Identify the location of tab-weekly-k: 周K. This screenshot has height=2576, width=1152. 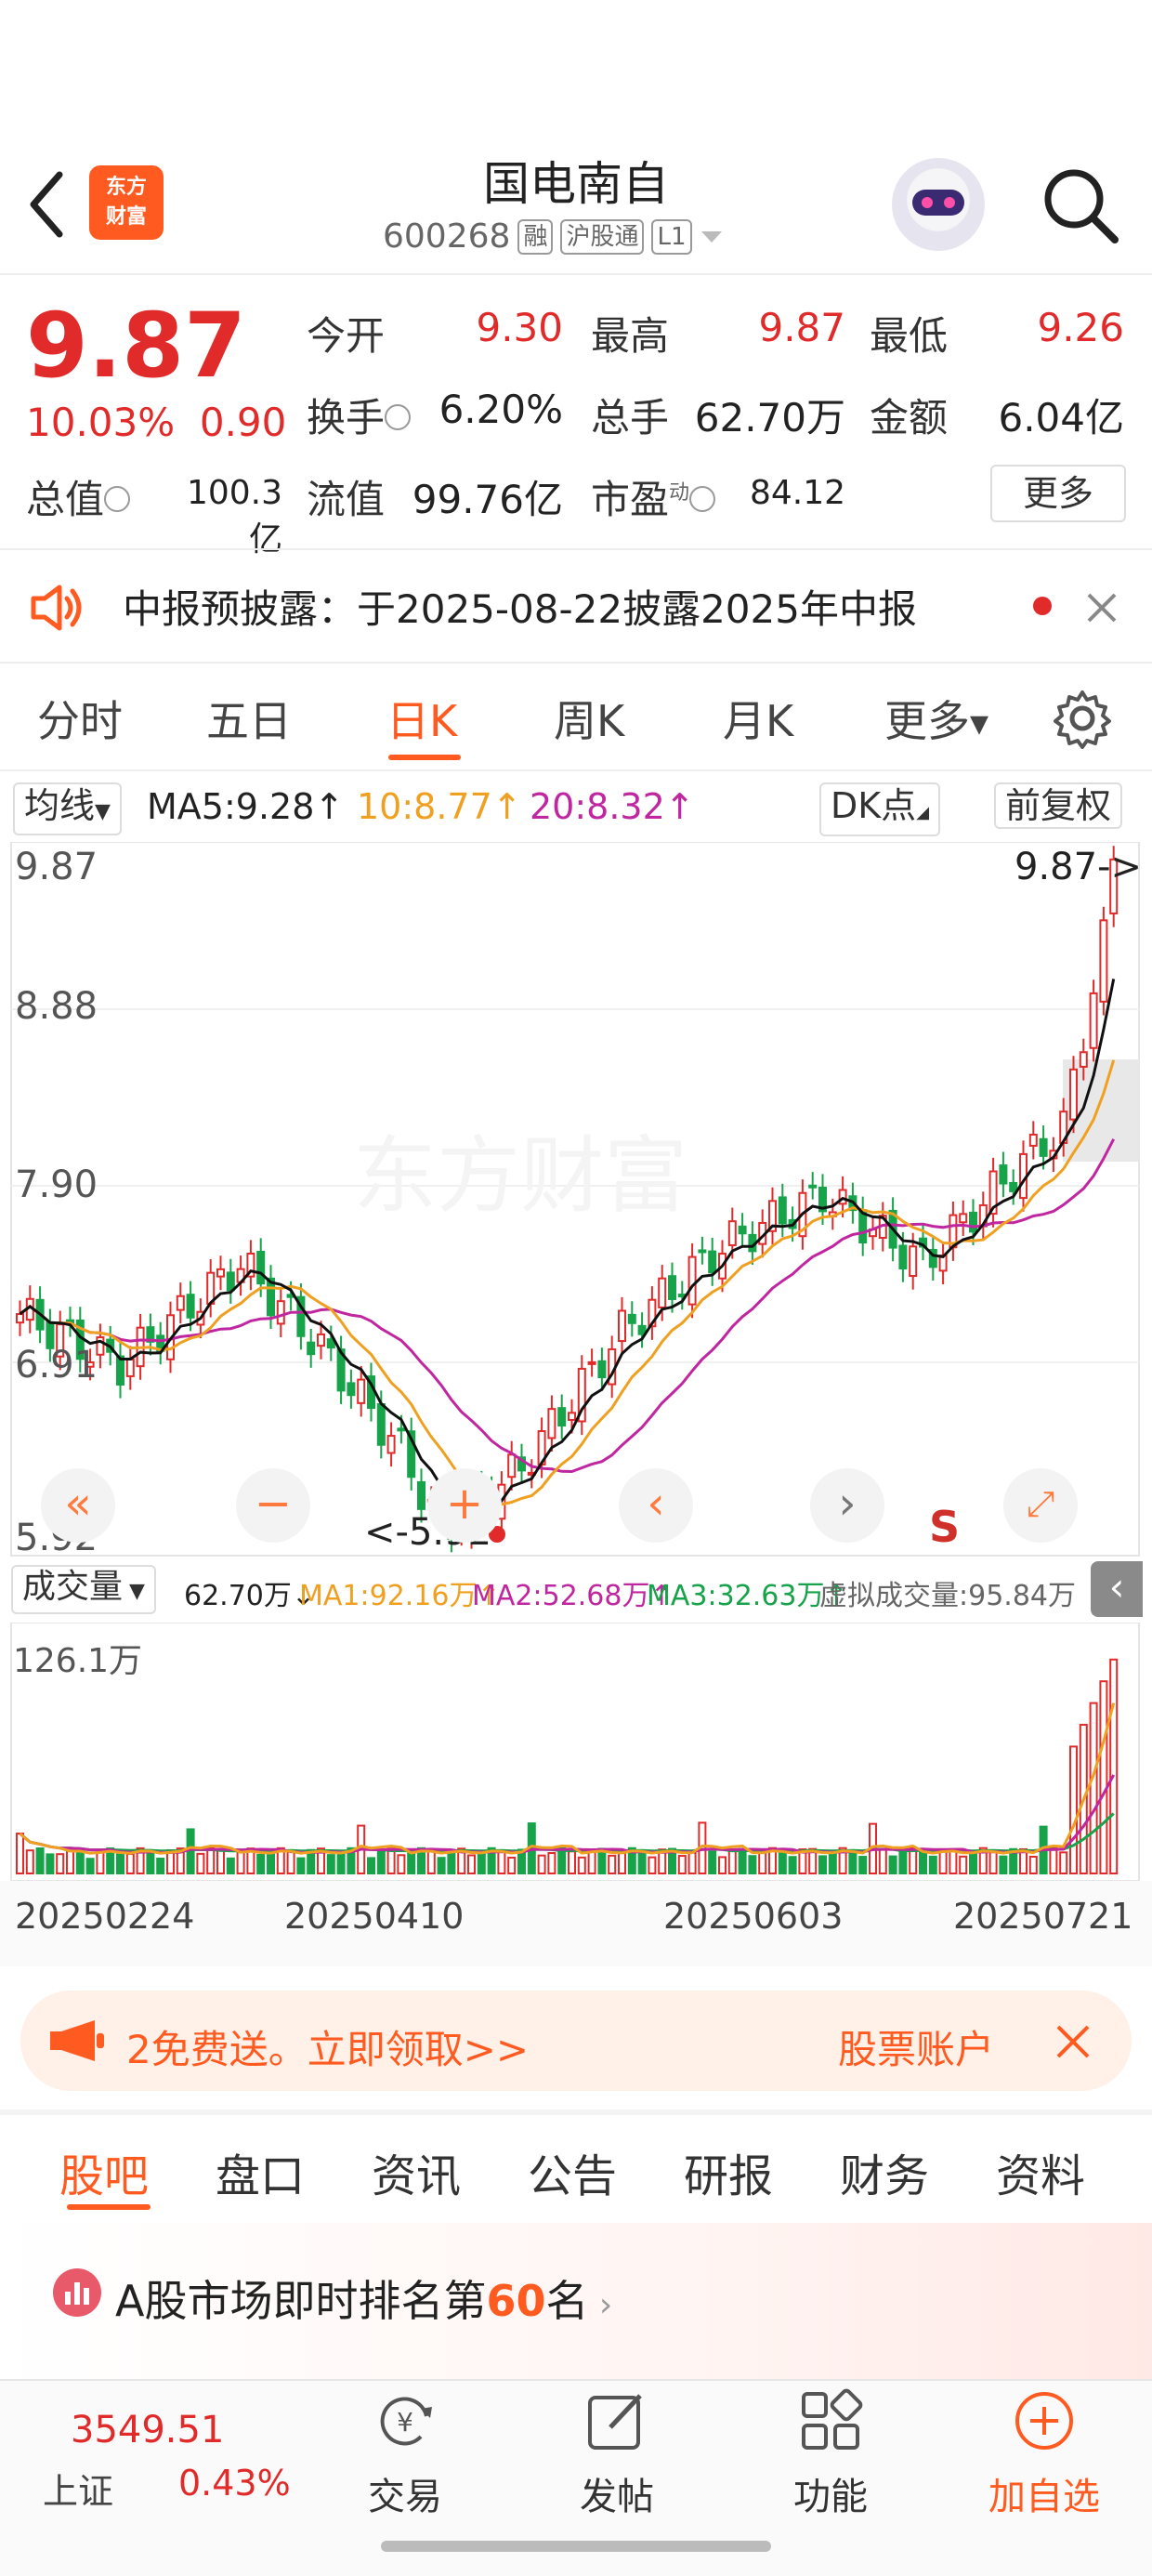
(589, 718).